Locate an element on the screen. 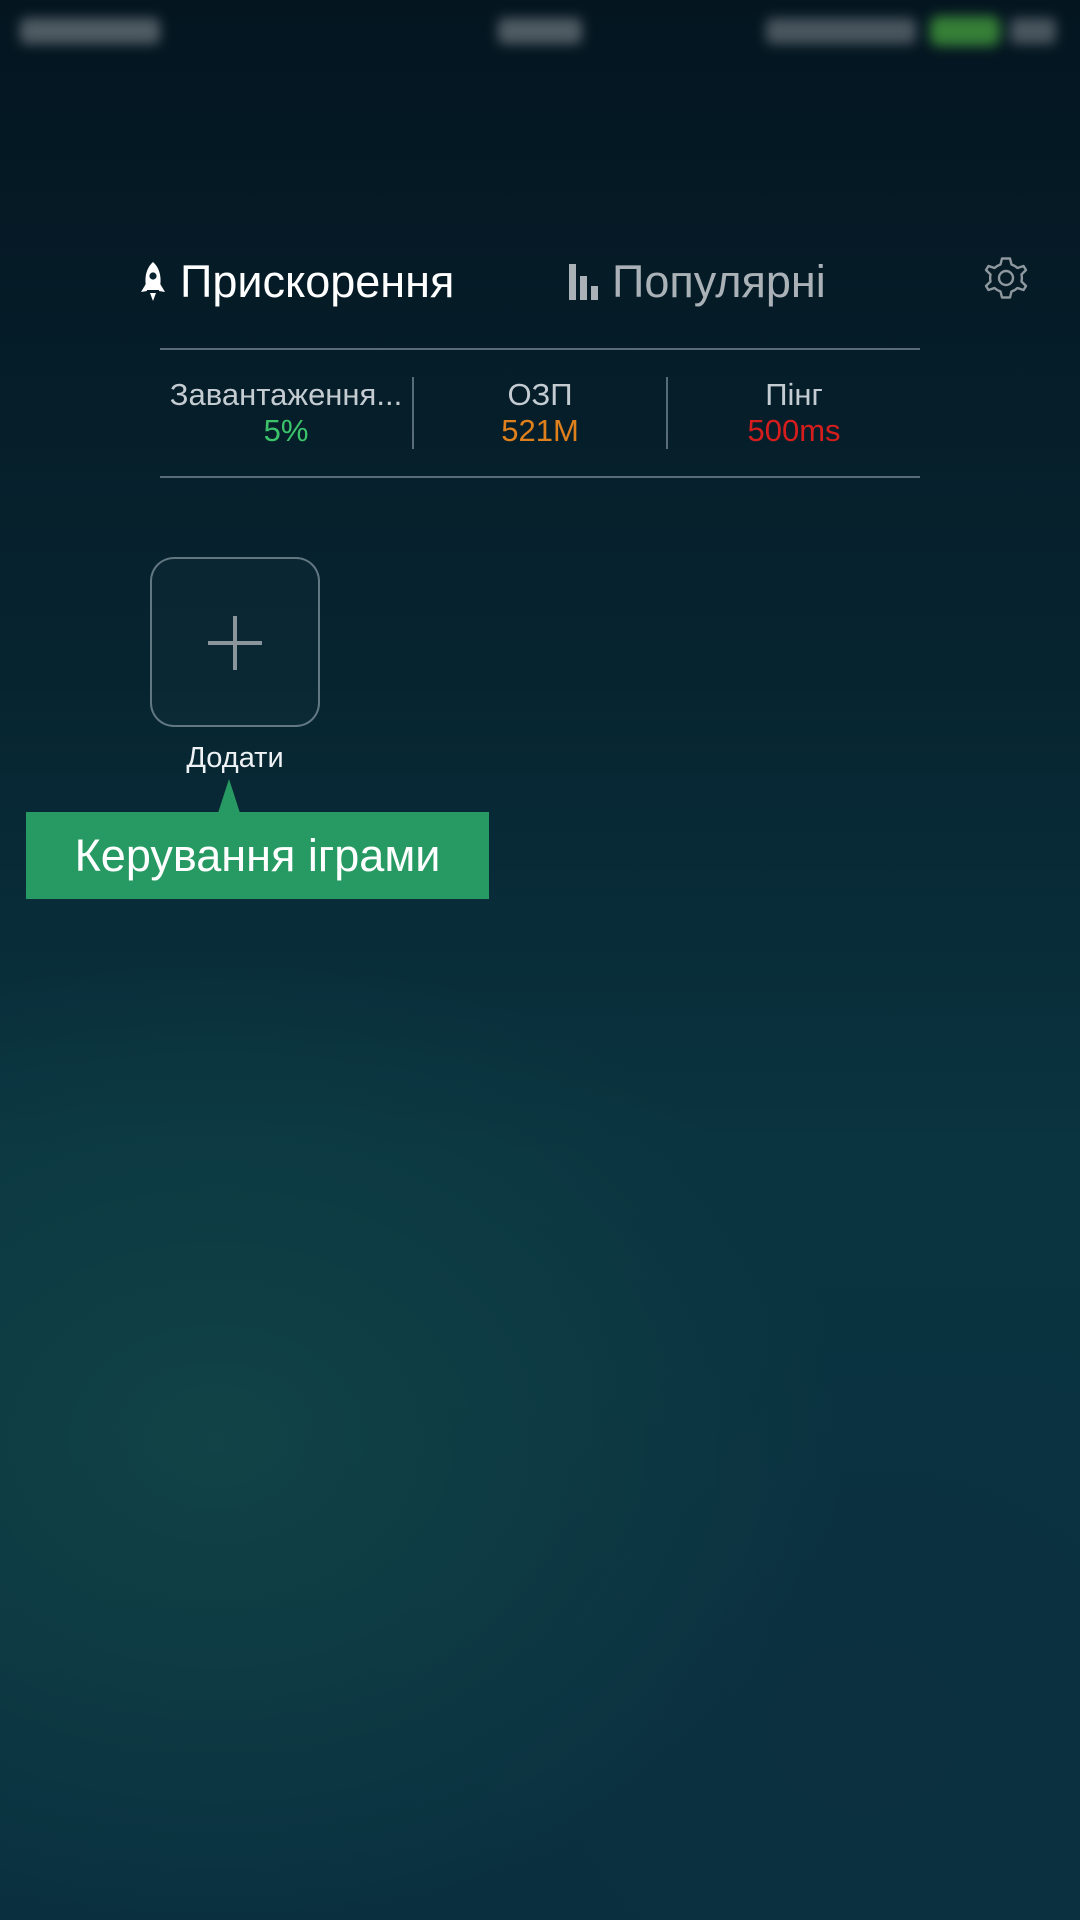 The height and width of the screenshot is (1920, 1080). tab-popular: Популярні is located at coordinates (697, 282).